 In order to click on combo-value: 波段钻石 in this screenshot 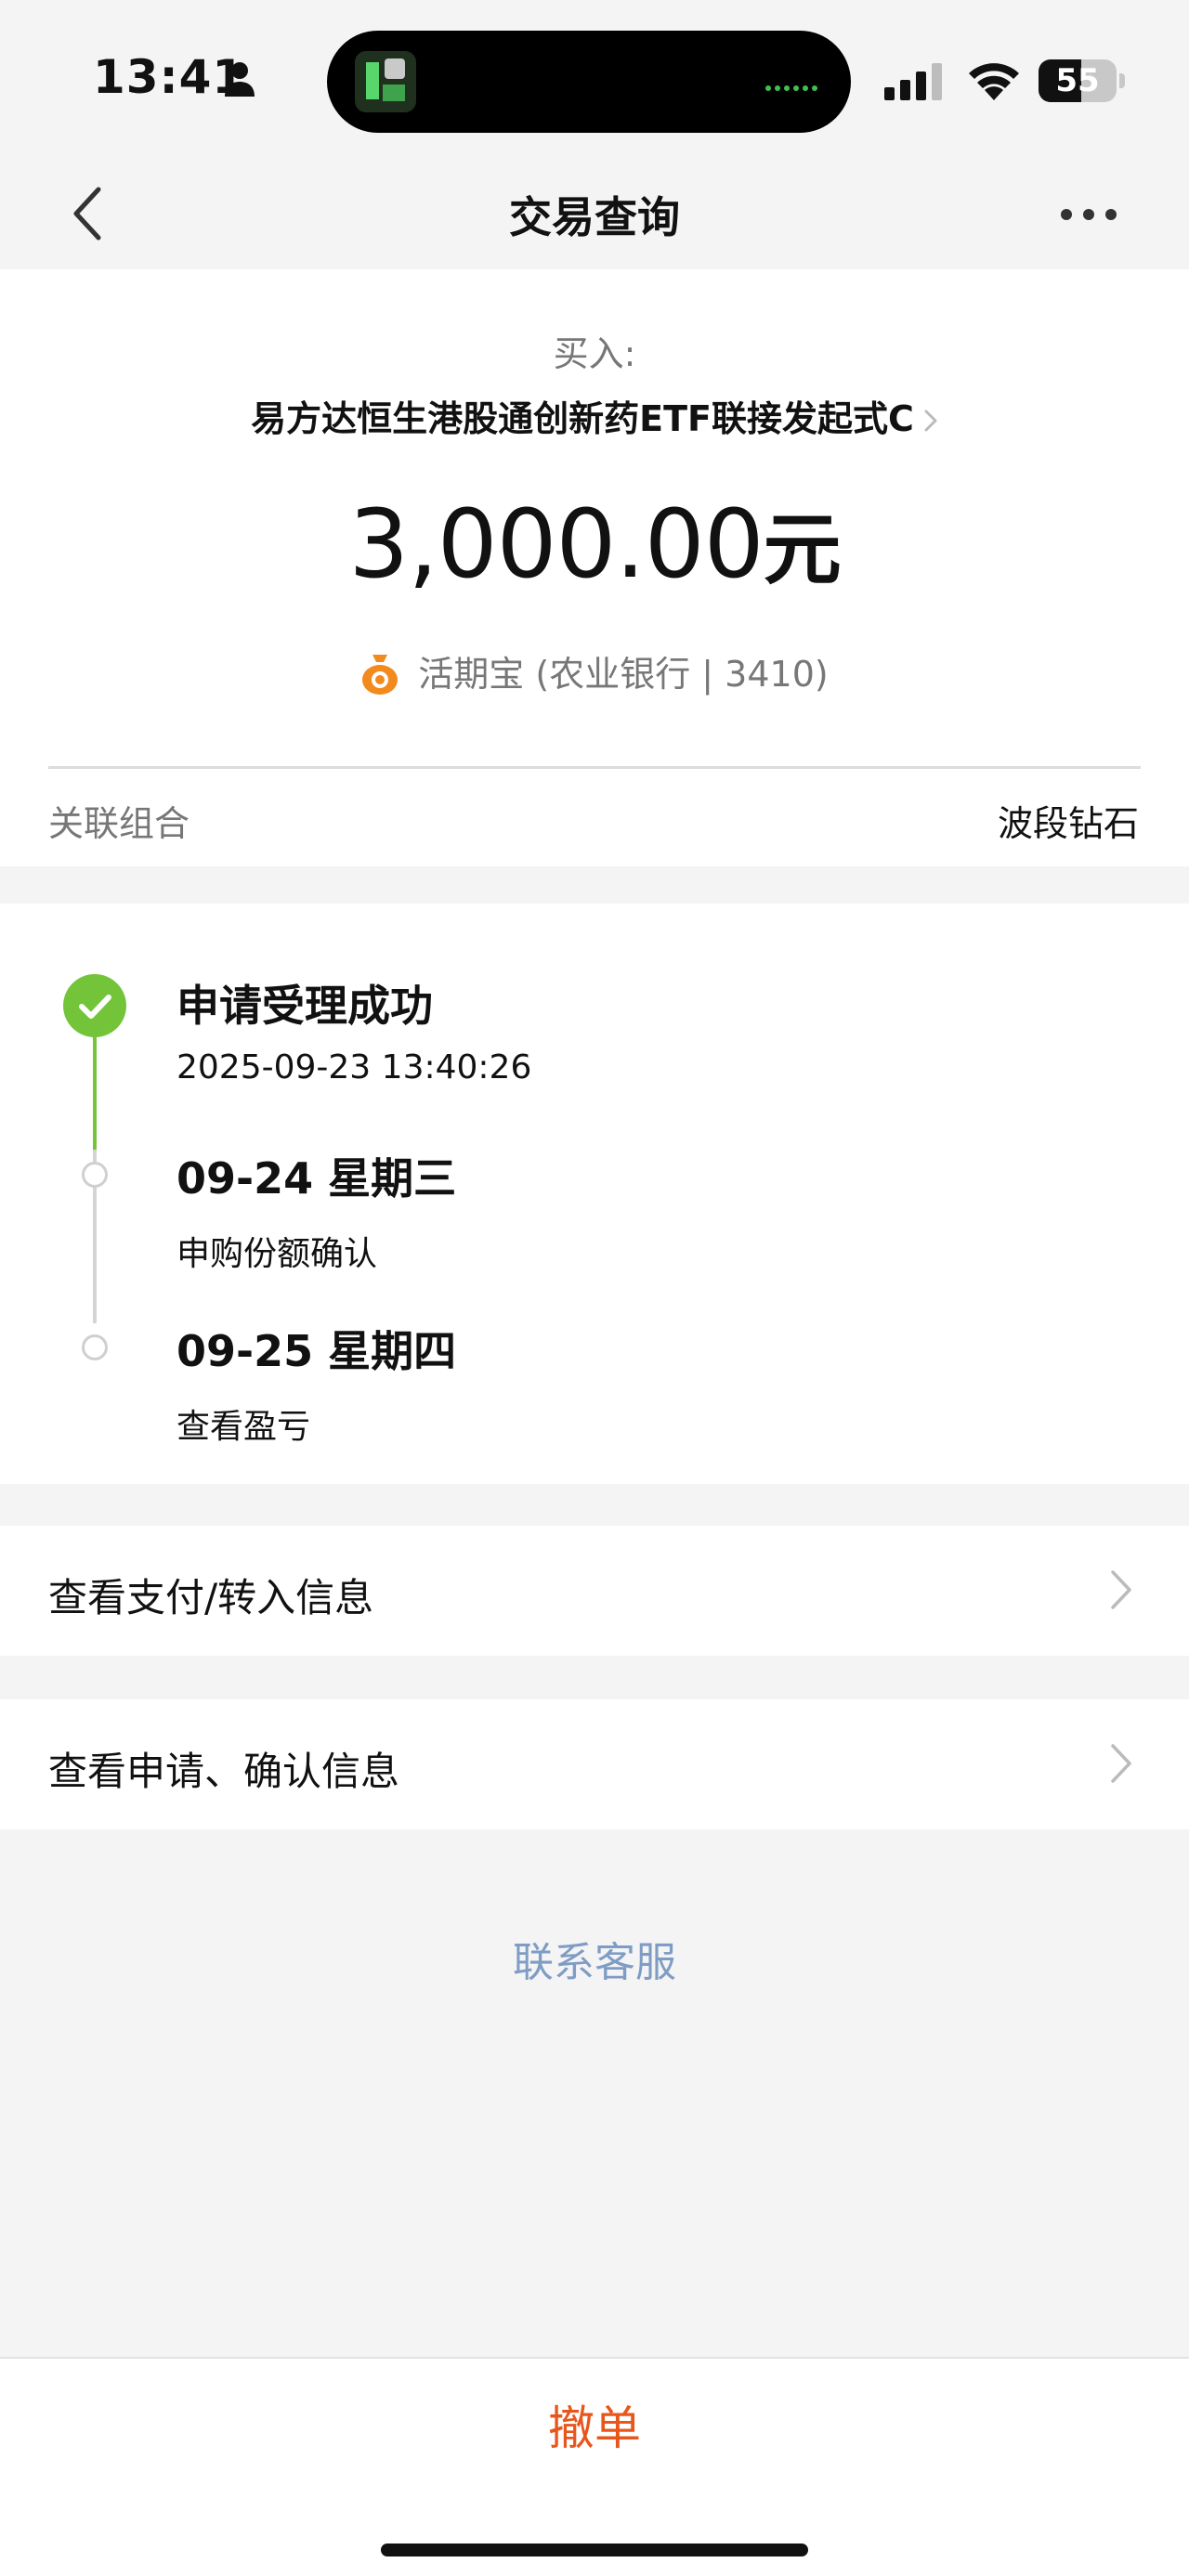, I will do `click(1068, 823)`.